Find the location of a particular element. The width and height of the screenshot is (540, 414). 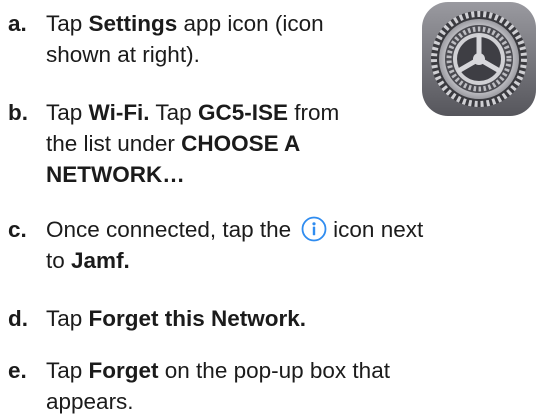

step-text-line2: the list under CHOOSE A is located at coordinates (173, 143).